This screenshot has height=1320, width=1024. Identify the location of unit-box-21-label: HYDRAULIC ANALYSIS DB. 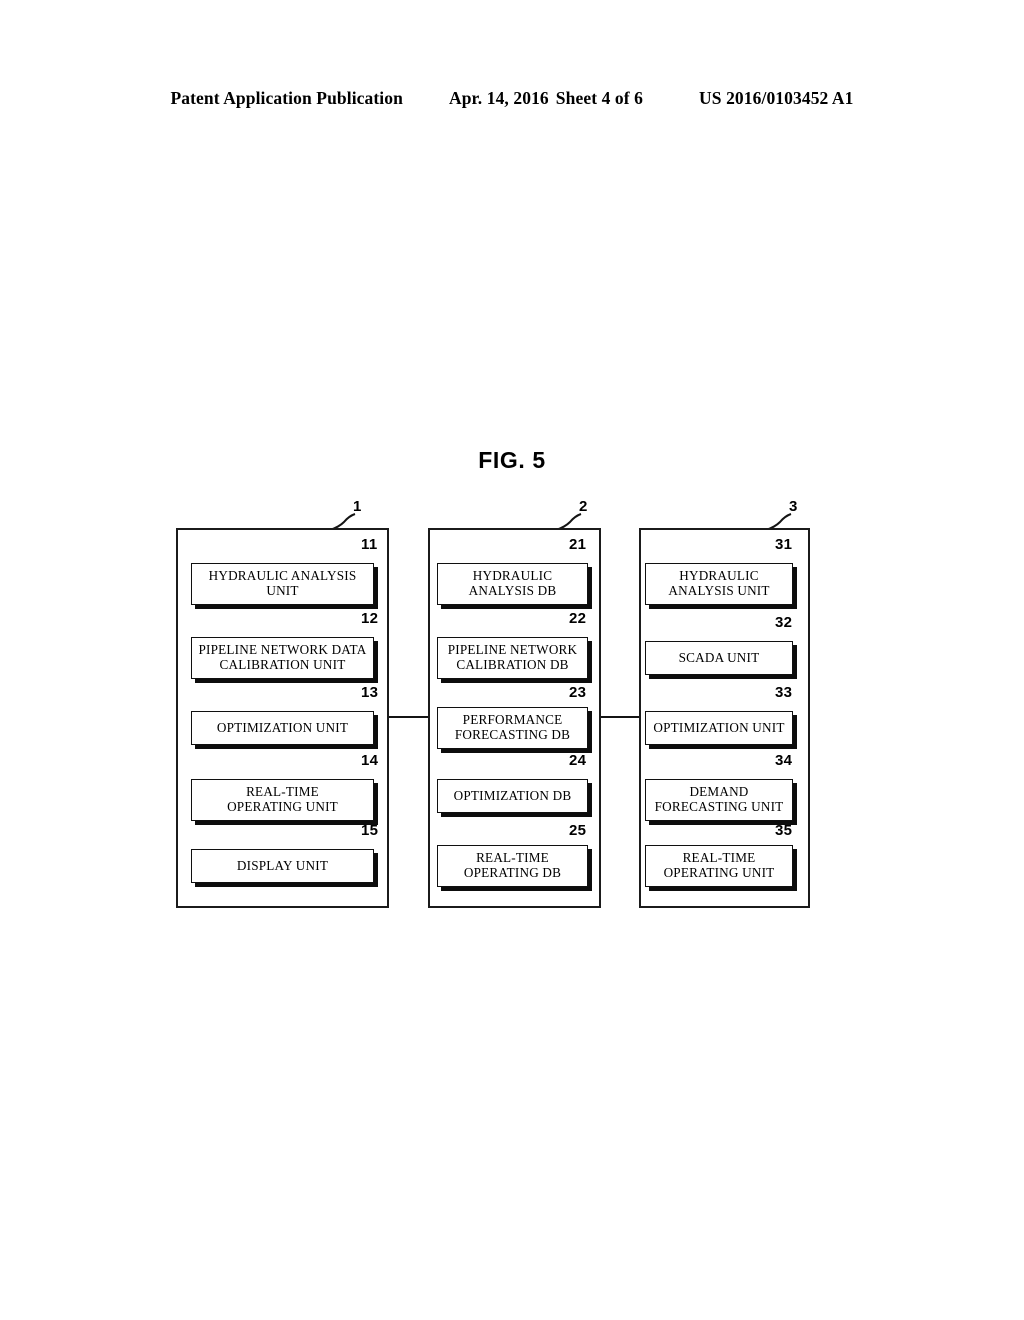
(512, 583).